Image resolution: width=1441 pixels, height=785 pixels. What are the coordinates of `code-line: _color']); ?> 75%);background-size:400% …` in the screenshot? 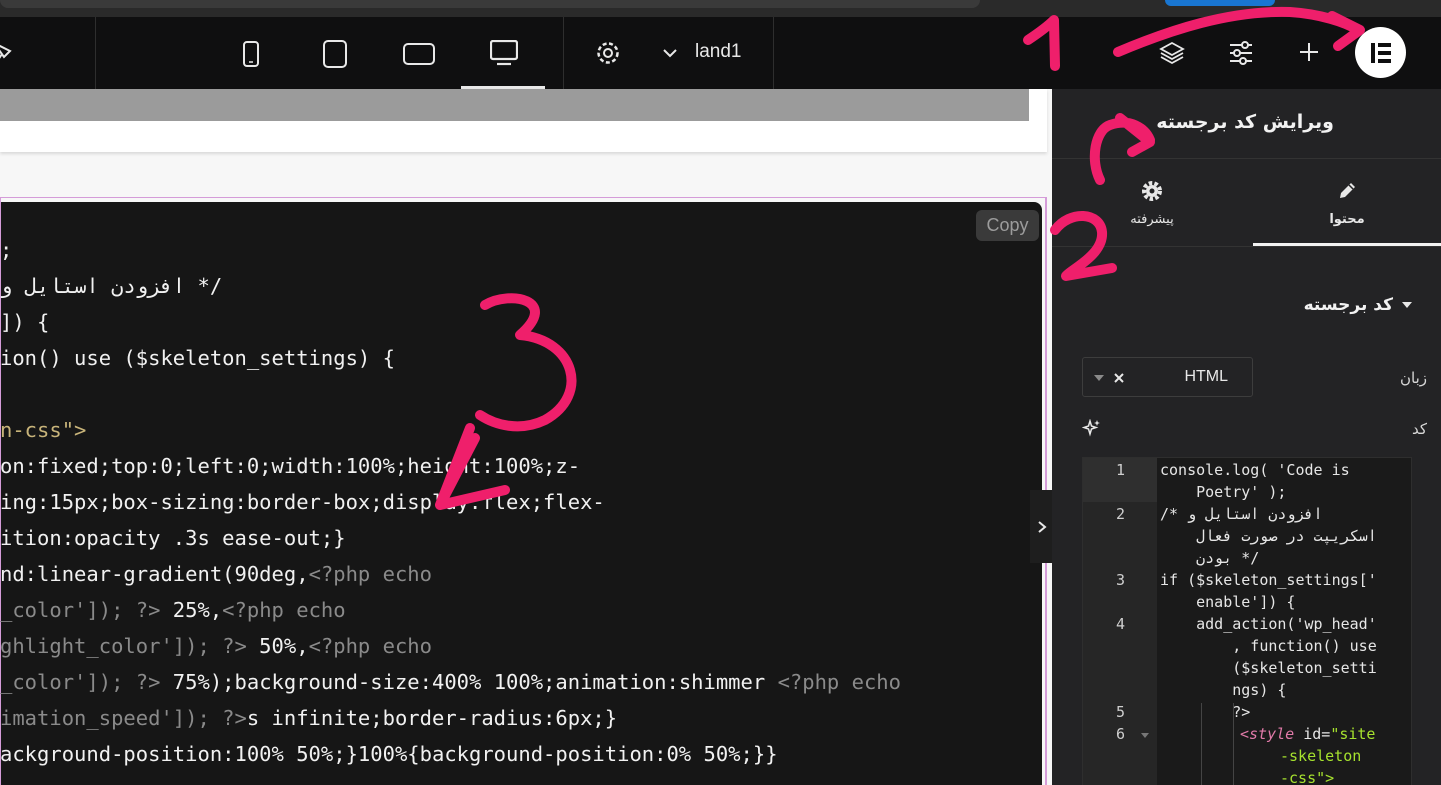 It's located at (450, 682).